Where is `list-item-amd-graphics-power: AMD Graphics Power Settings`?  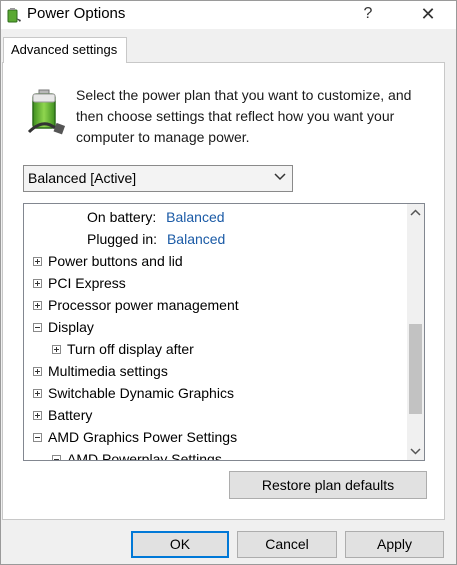
list-item-amd-graphics-power: AMD Graphics Power Settings is located at coordinates (135, 437).